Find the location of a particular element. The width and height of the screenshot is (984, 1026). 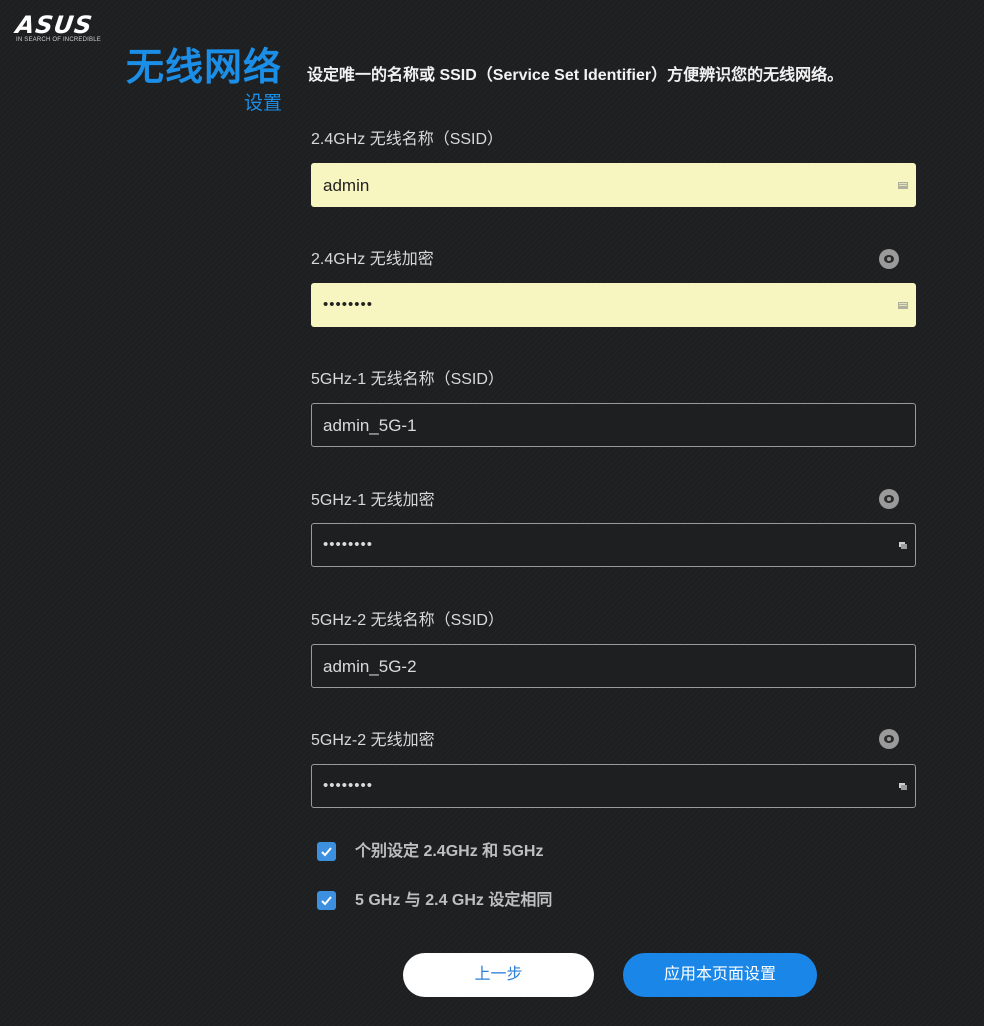

ssid-24ghz-input: admin is located at coordinates (613, 185).